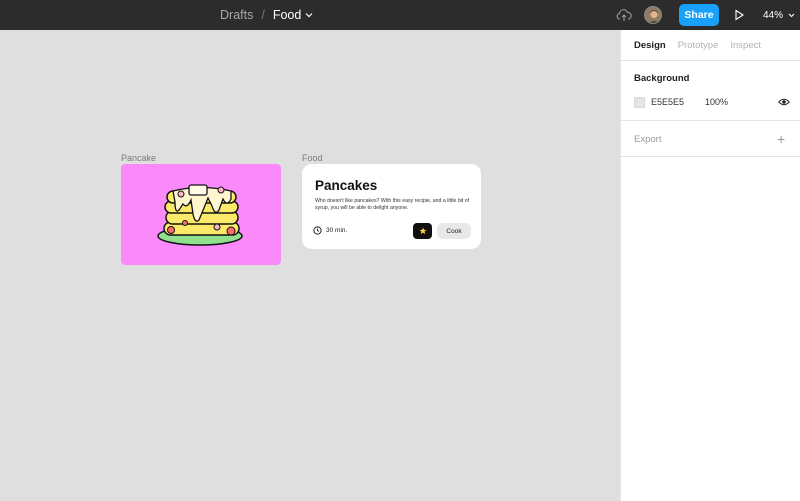  What do you see at coordinates (312, 158) in the screenshot?
I see `frame-label-food: Food` at bounding box center [312, 158].